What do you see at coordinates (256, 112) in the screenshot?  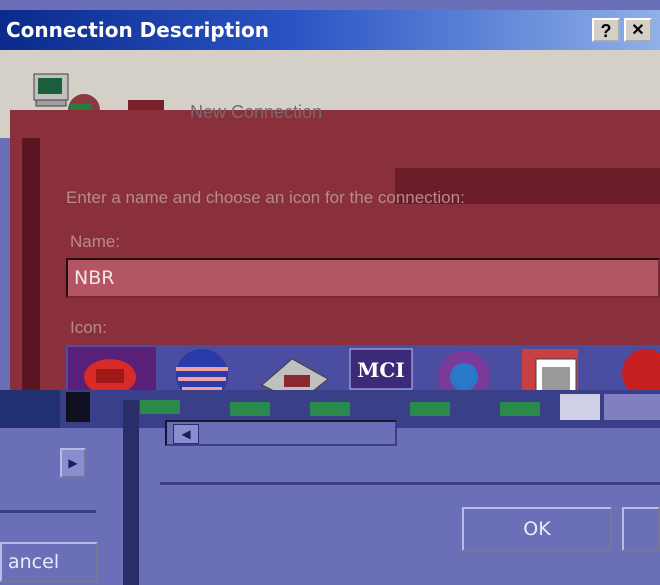 I see `connection-label: New Connection` at bounding box center [256, 112].